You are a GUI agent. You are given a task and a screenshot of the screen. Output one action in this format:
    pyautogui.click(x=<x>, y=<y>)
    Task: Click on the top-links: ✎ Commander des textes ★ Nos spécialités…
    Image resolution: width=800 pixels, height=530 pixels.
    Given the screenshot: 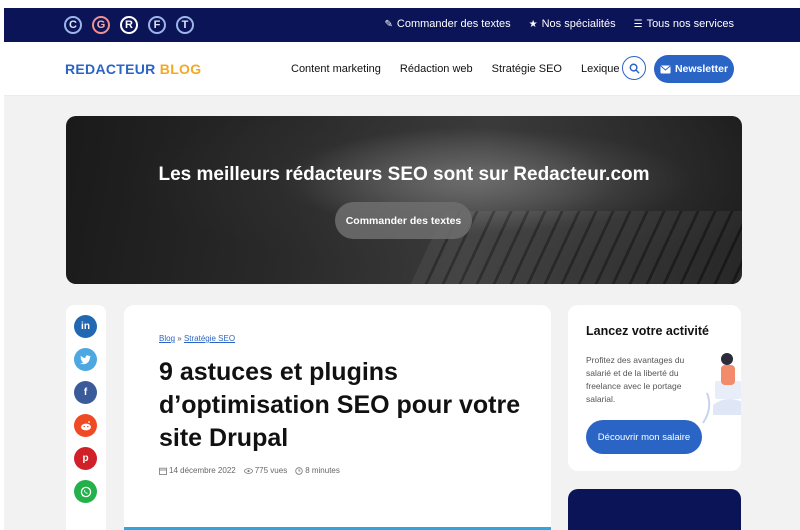 What is the action you would take?
    pyautogui.click(x=559, y=24)
    